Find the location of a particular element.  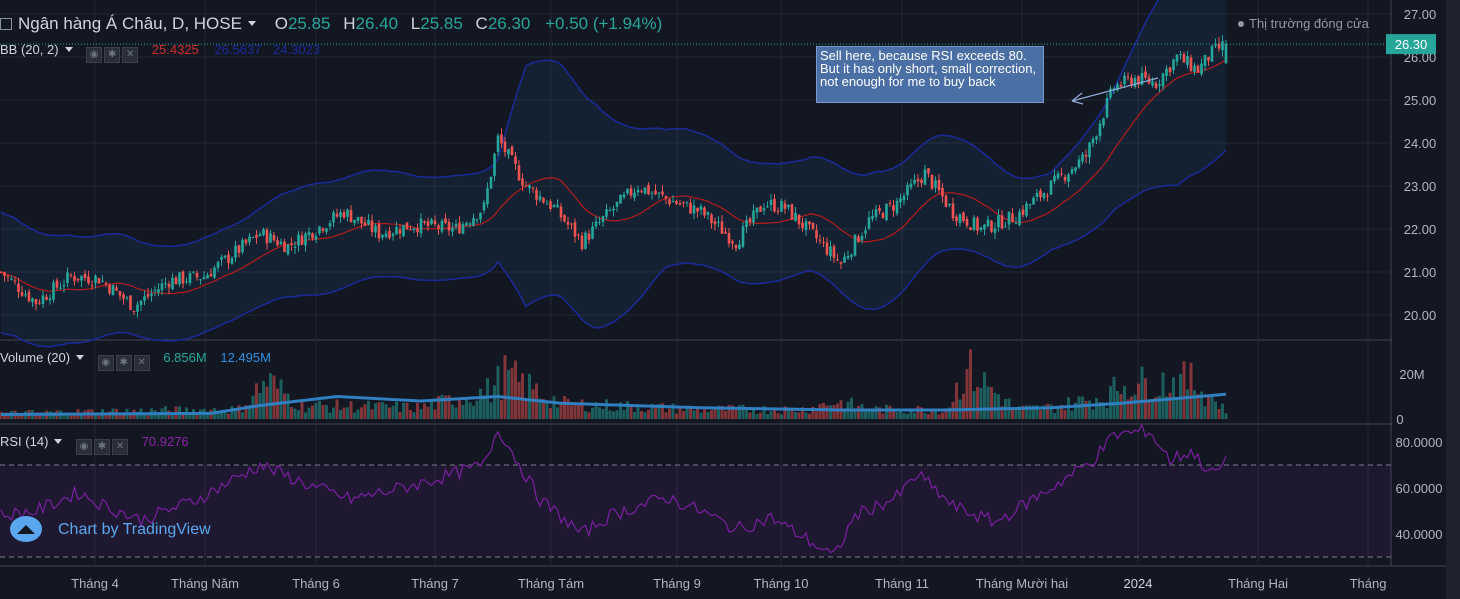

volume-value: 6.856M is located at coordinates (185, 357).